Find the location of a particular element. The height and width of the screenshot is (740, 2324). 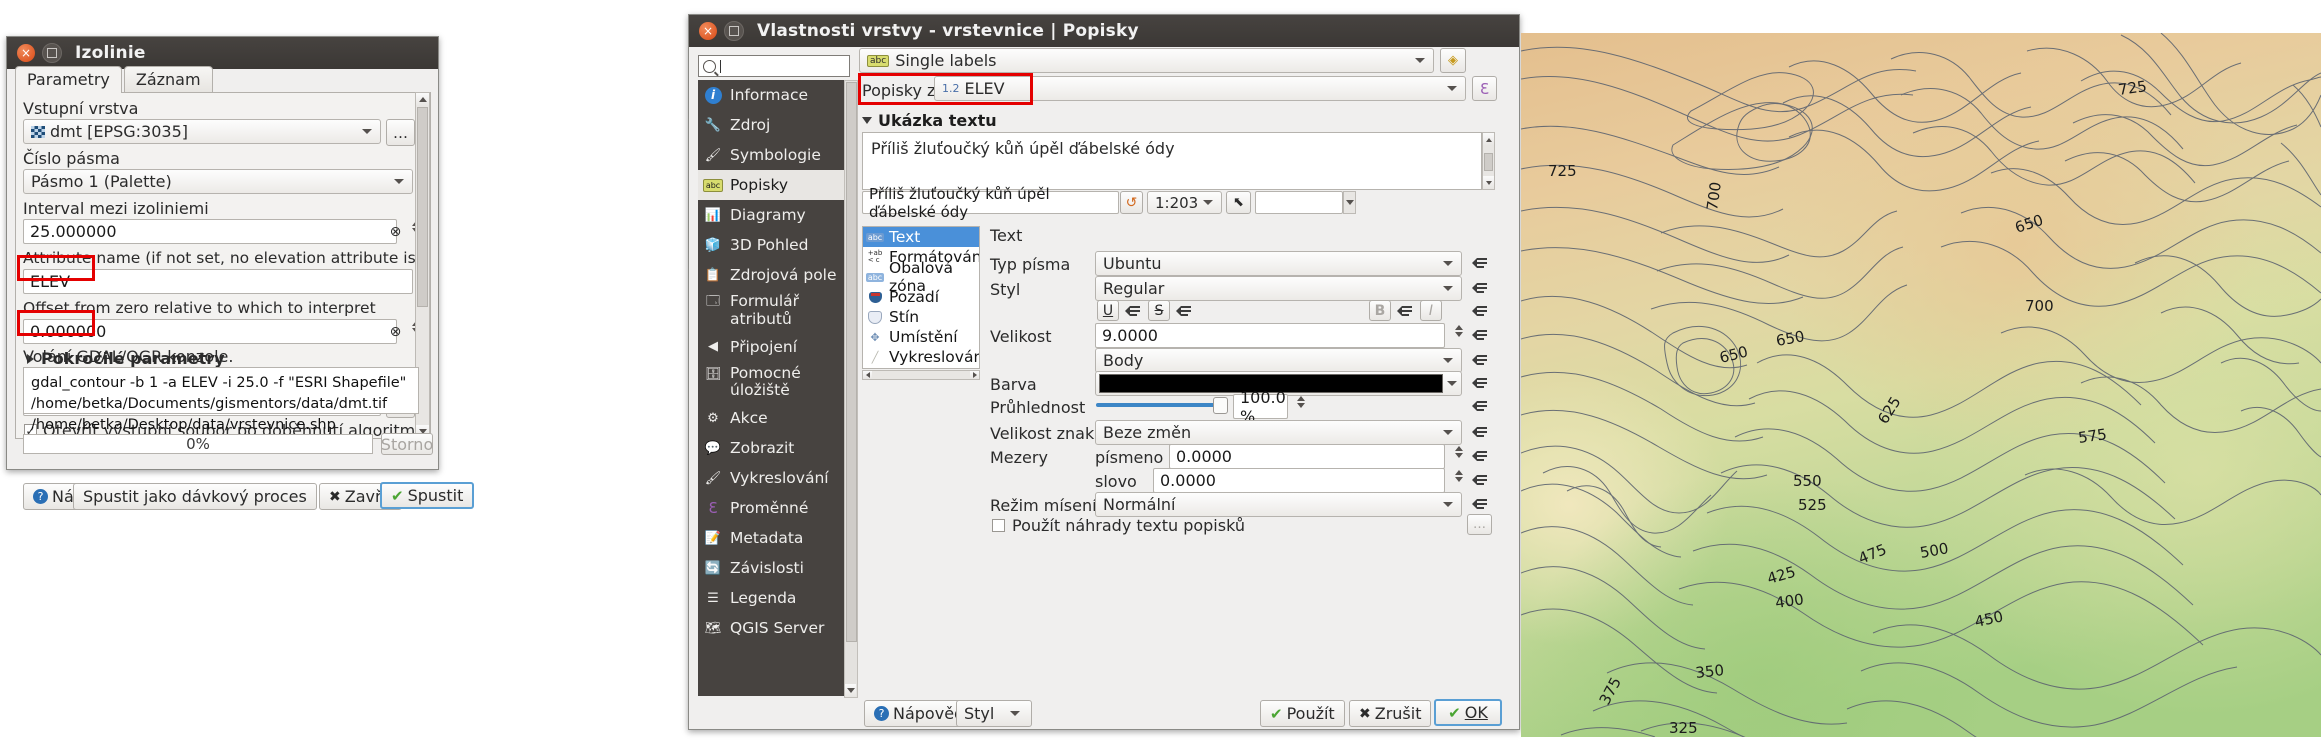

size-input: 9.0000 is located at coordinates (1270, 335).